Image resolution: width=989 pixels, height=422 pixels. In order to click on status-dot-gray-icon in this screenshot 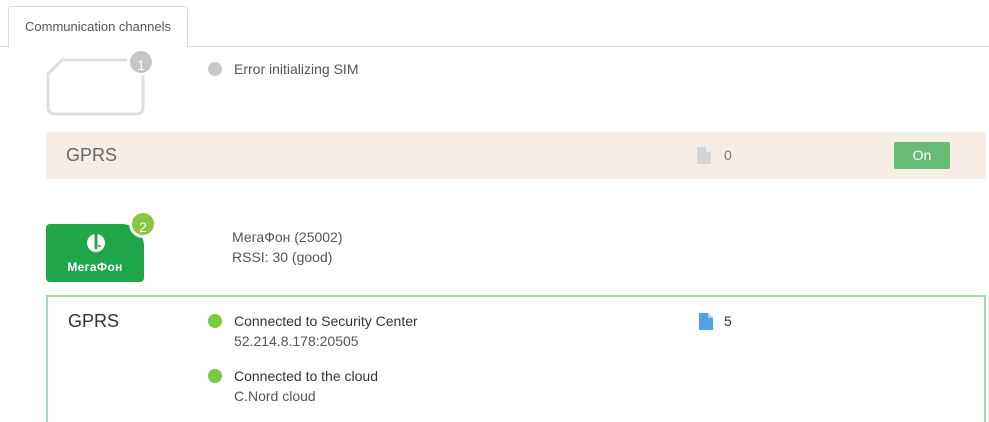, I will do `click(215, 69)`.